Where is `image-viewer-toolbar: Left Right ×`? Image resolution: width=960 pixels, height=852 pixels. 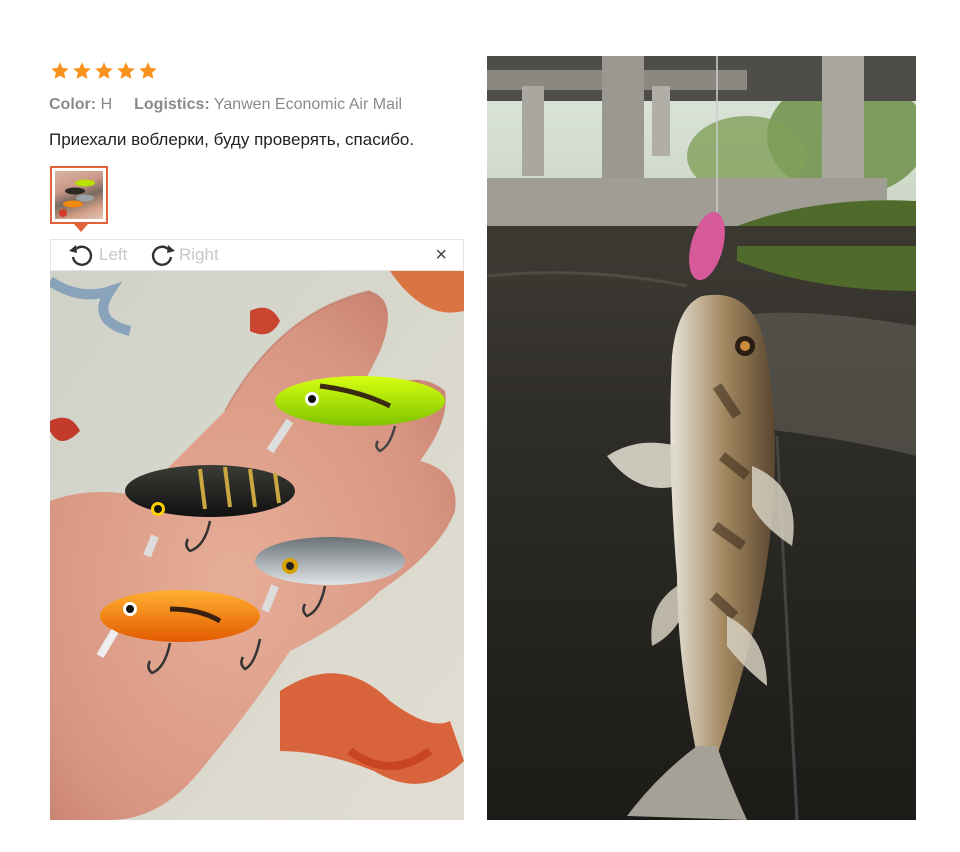 image-viewer-toolbar: Left Right × is located at coordinates (257, 255).